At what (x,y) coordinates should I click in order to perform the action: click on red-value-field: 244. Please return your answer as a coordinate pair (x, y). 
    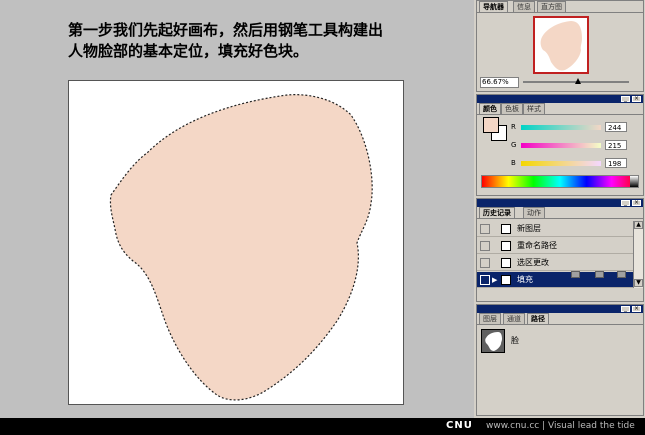
    Looking at the image, I should click on (616, 127).